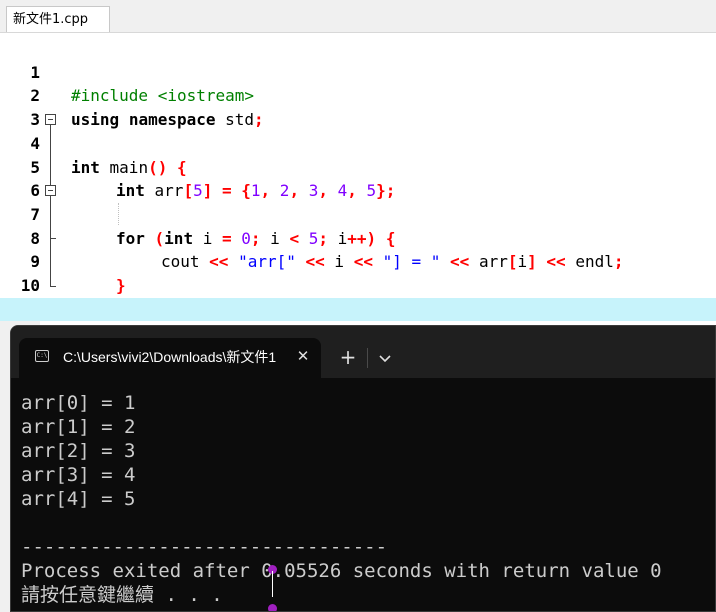 The width and height of the screenshot is (716, 612). I want to click on divider, so click(367, 358).